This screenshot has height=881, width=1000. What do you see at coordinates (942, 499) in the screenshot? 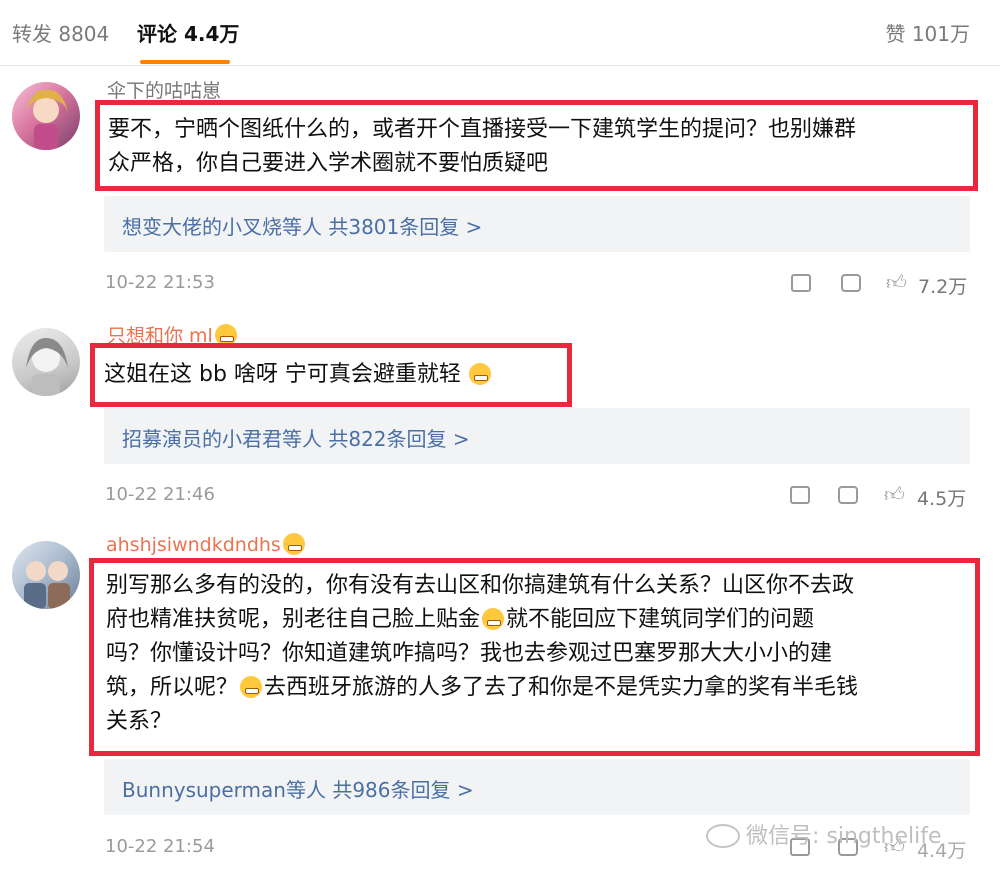
I see `like-count: 4.5万` at bounding box center [942, 499].